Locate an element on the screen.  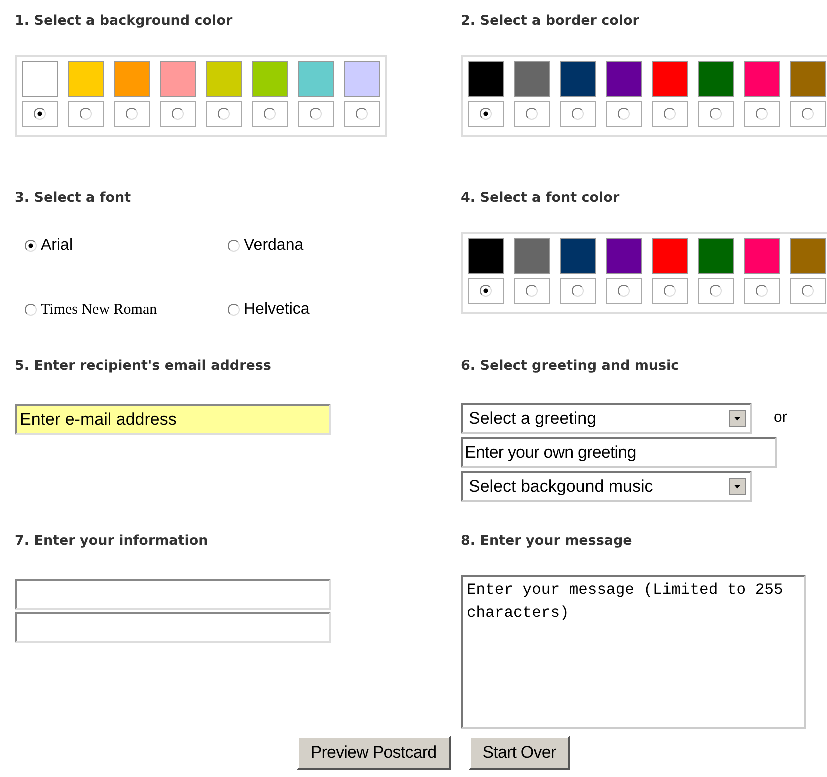
font-option-label: Times New Roman is located at coordinates (99, 310).